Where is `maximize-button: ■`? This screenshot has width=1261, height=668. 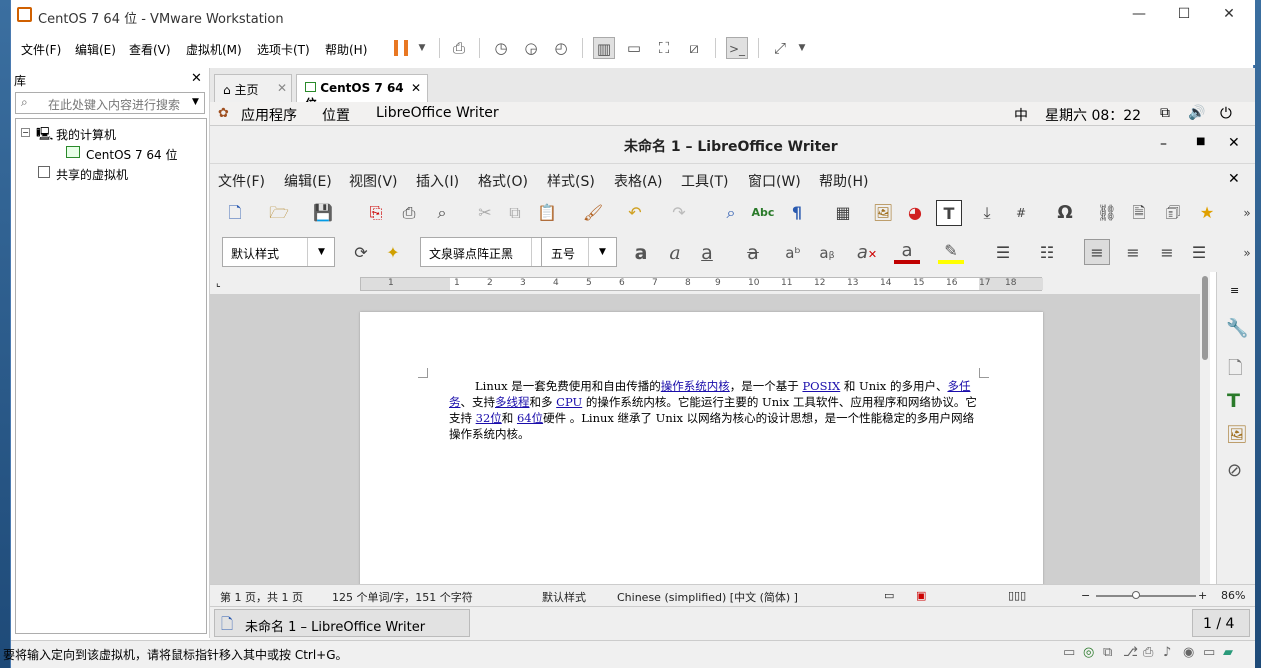
maximize-button: ■ is located at coordinates (1200, 141).